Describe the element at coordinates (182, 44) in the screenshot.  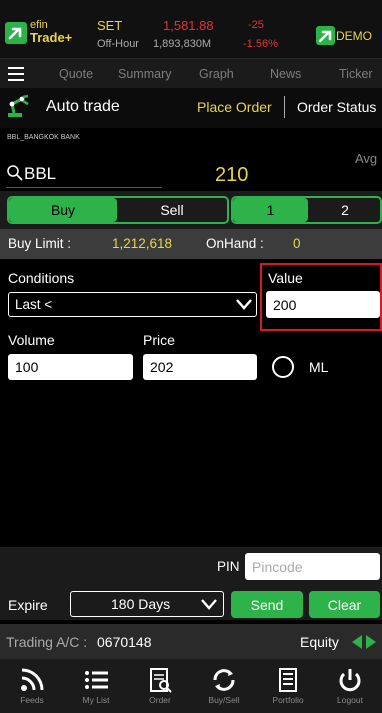
I see `market-volume: 1,893,830M` at that location.